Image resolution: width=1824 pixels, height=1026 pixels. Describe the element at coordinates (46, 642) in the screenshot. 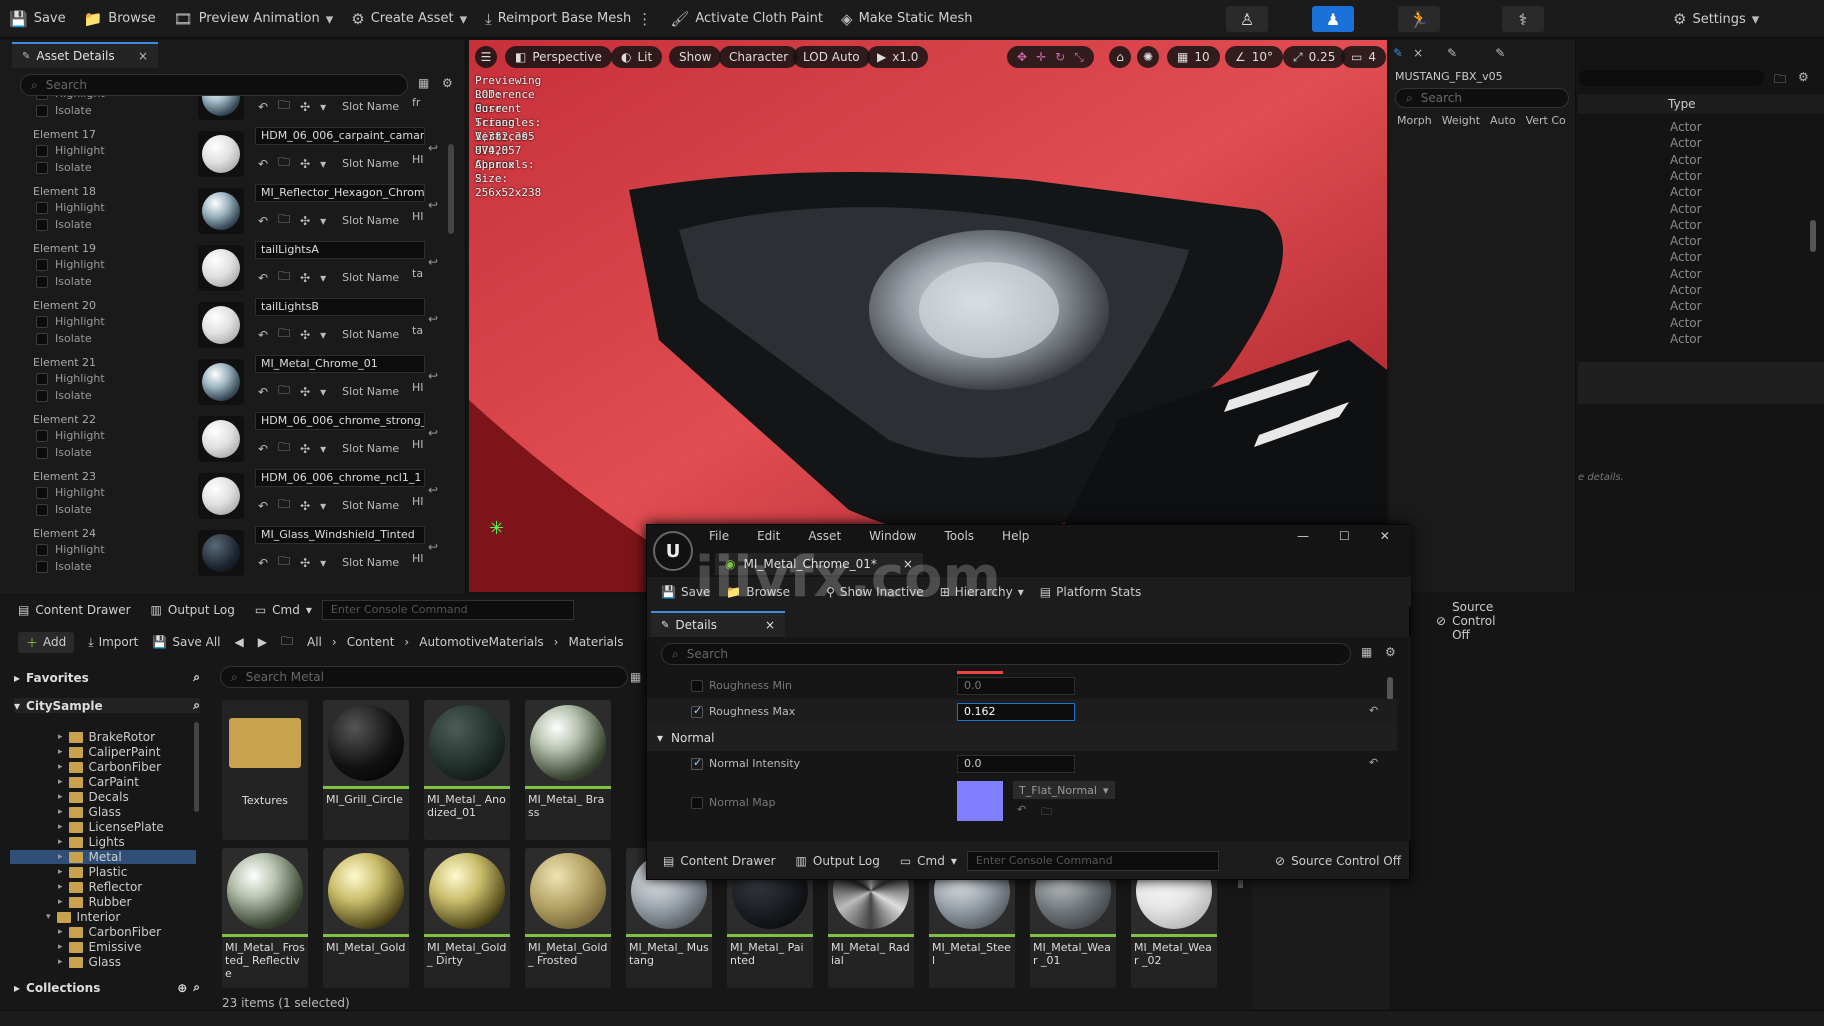

I see `add-button: ＋ Add` at that location.